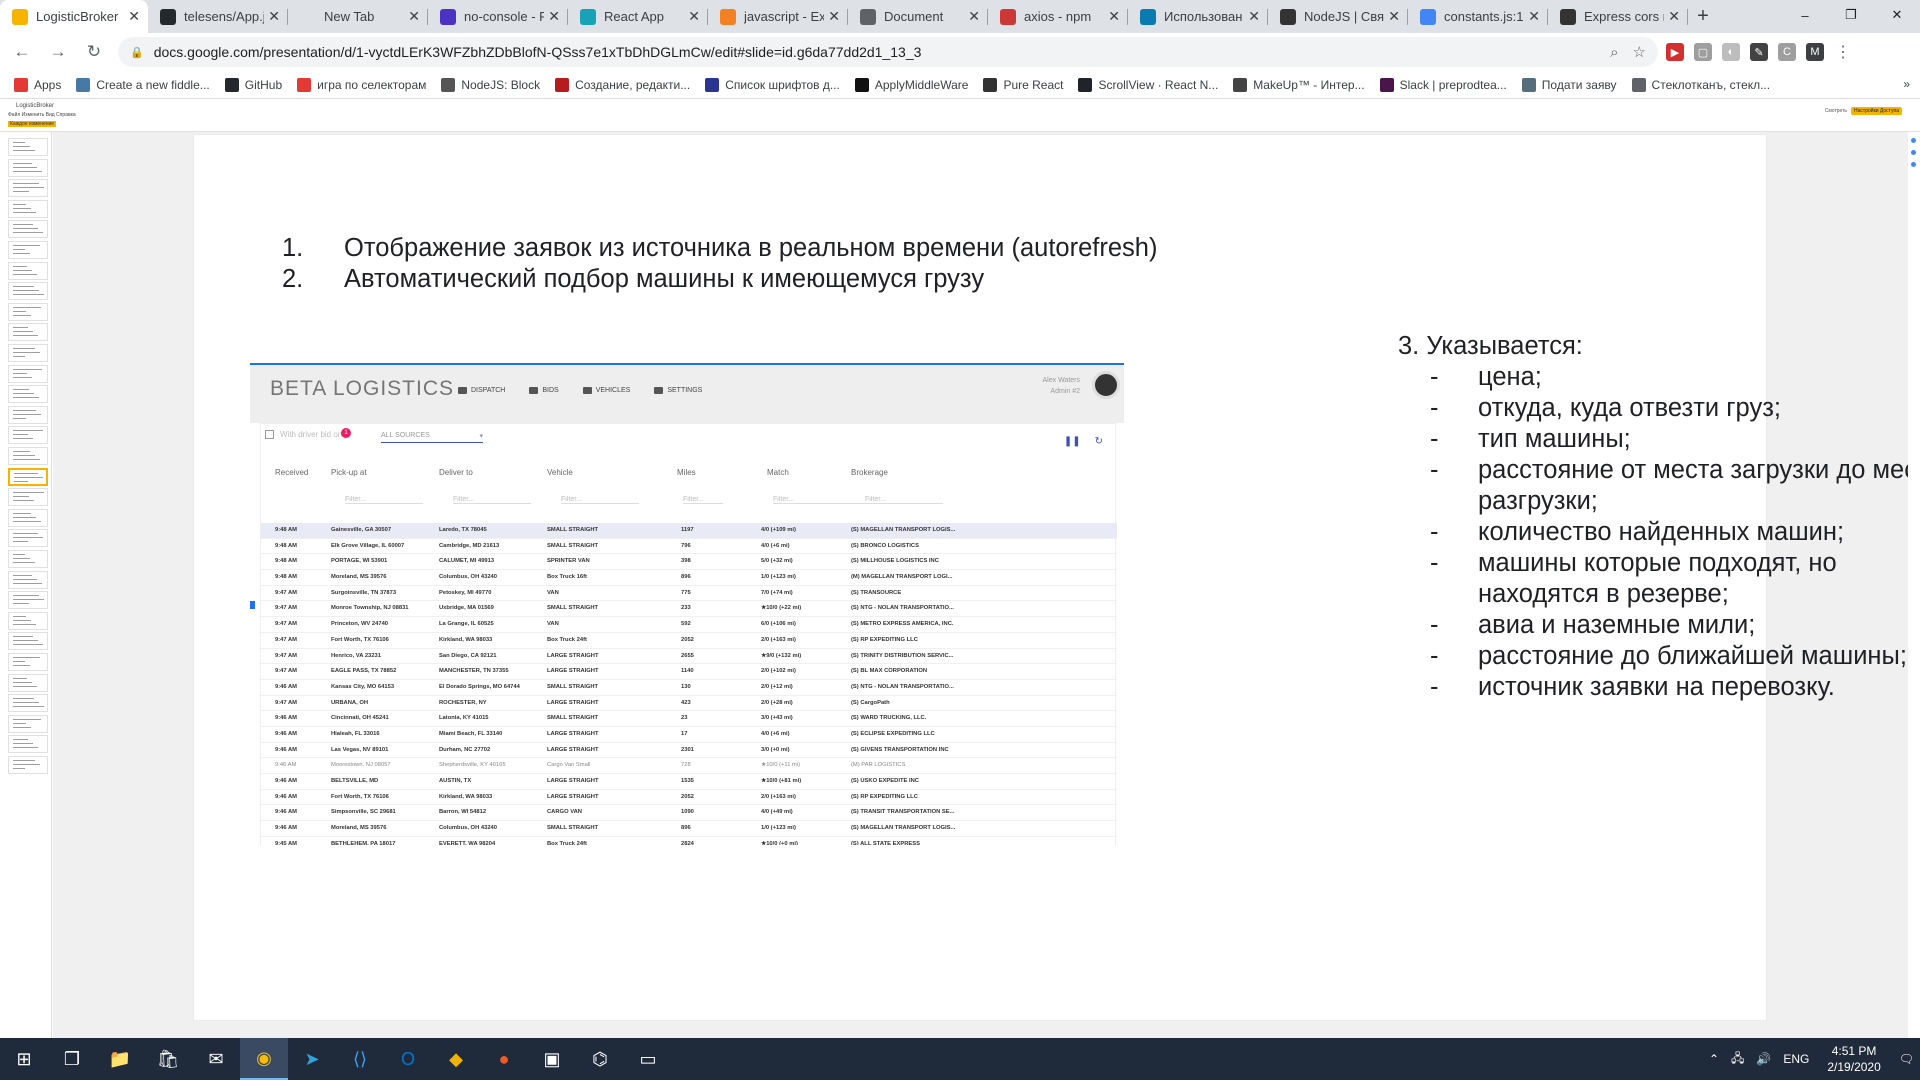 This screenshot has height=1080, width=1920. What do you see at coordinates (1737, 1059) in the screenshot?
I see `network-icon: 🖧` at bounding box center [1737, 1059].